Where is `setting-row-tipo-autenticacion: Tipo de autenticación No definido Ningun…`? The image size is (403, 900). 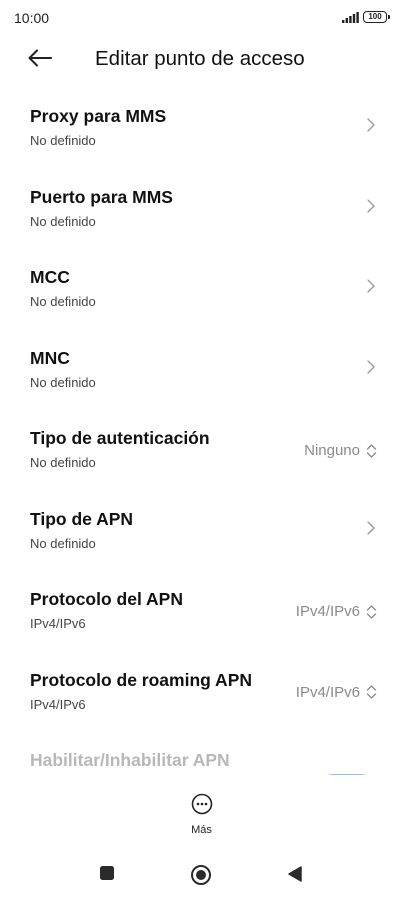
setting-row-tipo-autenticacion: Tipo de autenticación No definido Ningun… is located at coordinates (201, 440).